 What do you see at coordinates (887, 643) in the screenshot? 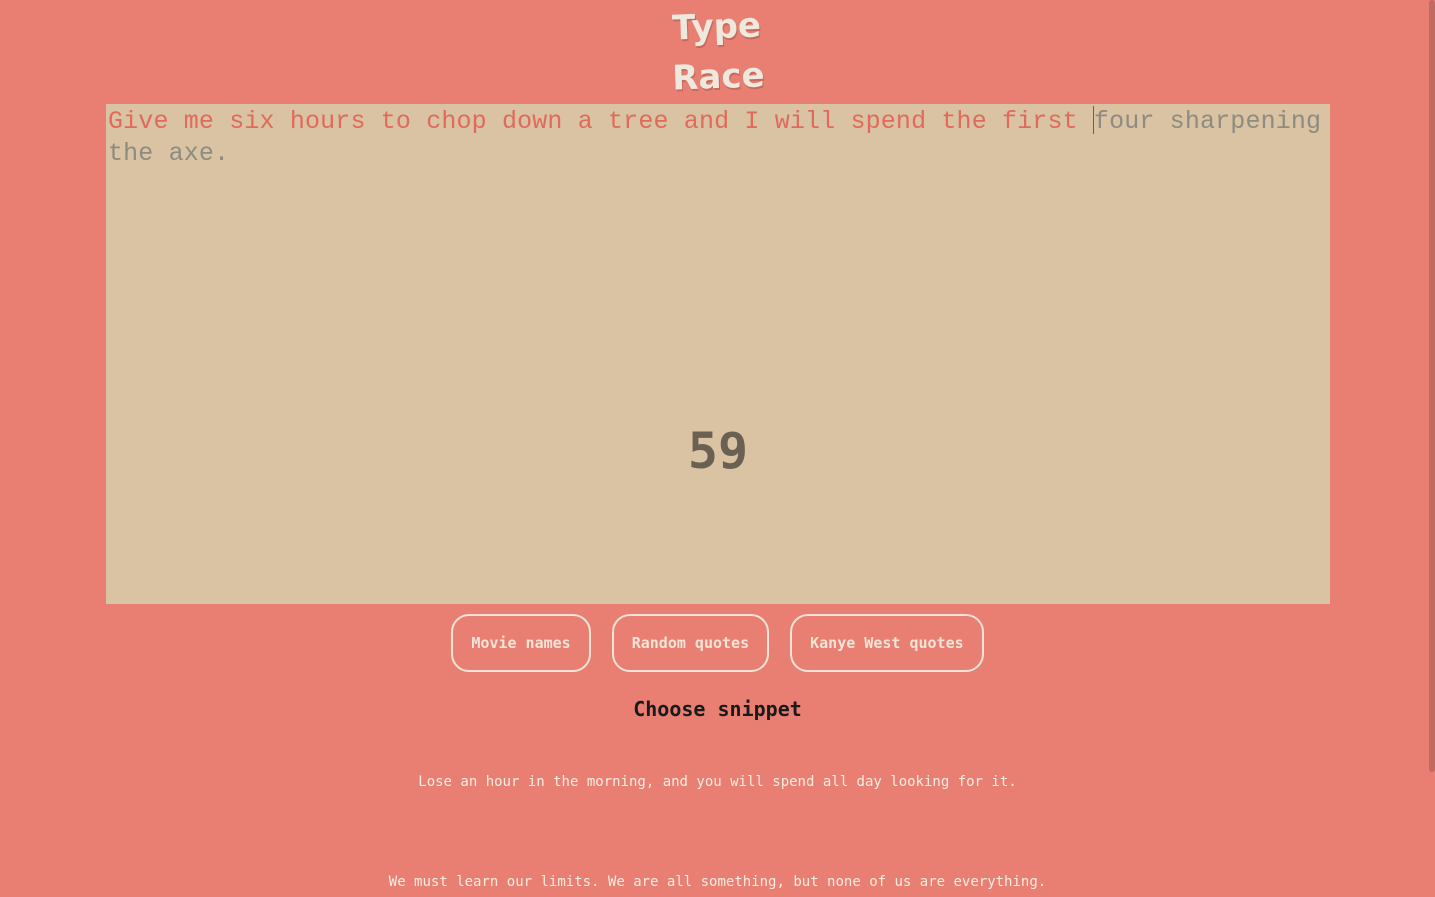
I see `kanye-west-quotes-button: Kanye West quotes` at bounding box center [887, 643].